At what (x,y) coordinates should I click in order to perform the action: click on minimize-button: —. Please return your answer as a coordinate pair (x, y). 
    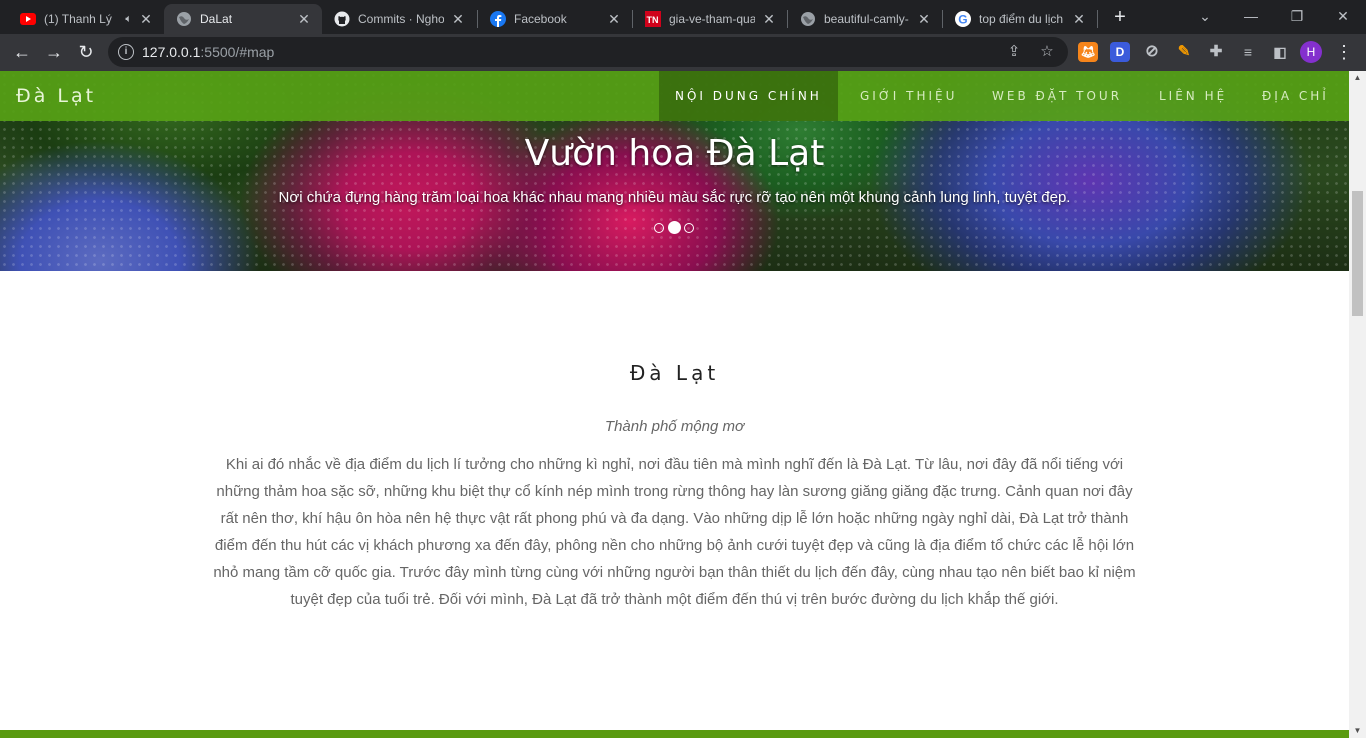
    Looking at the image, I should click on (1251, 17).